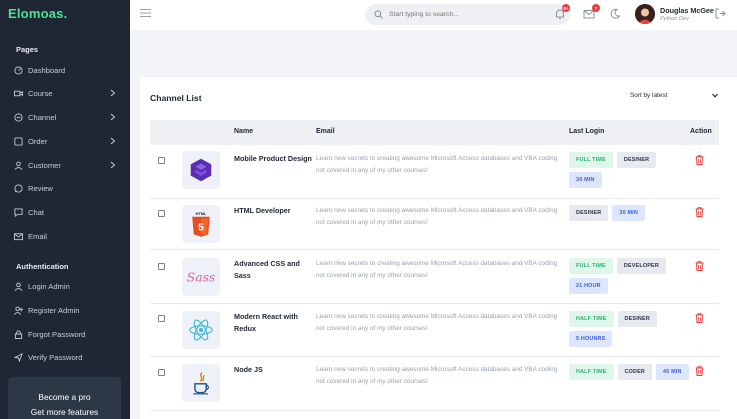 The image size is (737, 419). I want to click on sidebar-item-verify-password: Verify Password, so click(68, 357).